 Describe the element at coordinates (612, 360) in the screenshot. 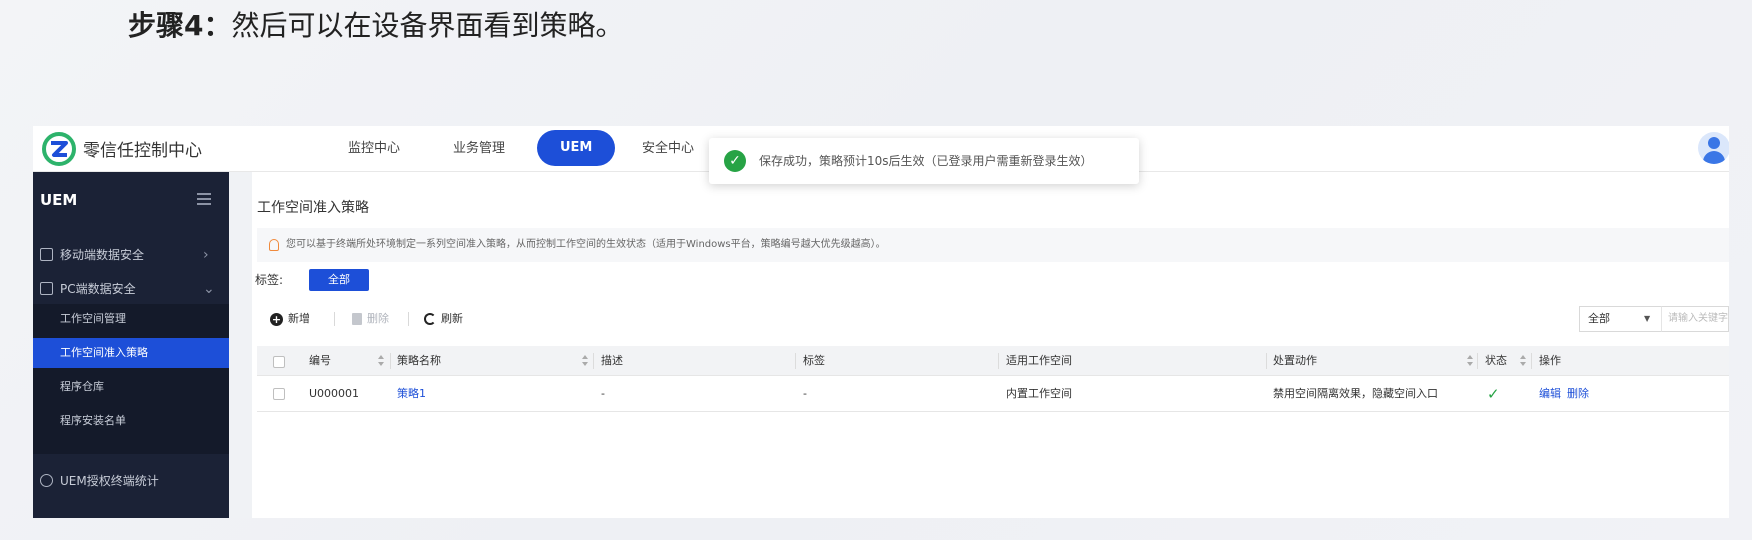

I see `col-desc: 描述` at that location.